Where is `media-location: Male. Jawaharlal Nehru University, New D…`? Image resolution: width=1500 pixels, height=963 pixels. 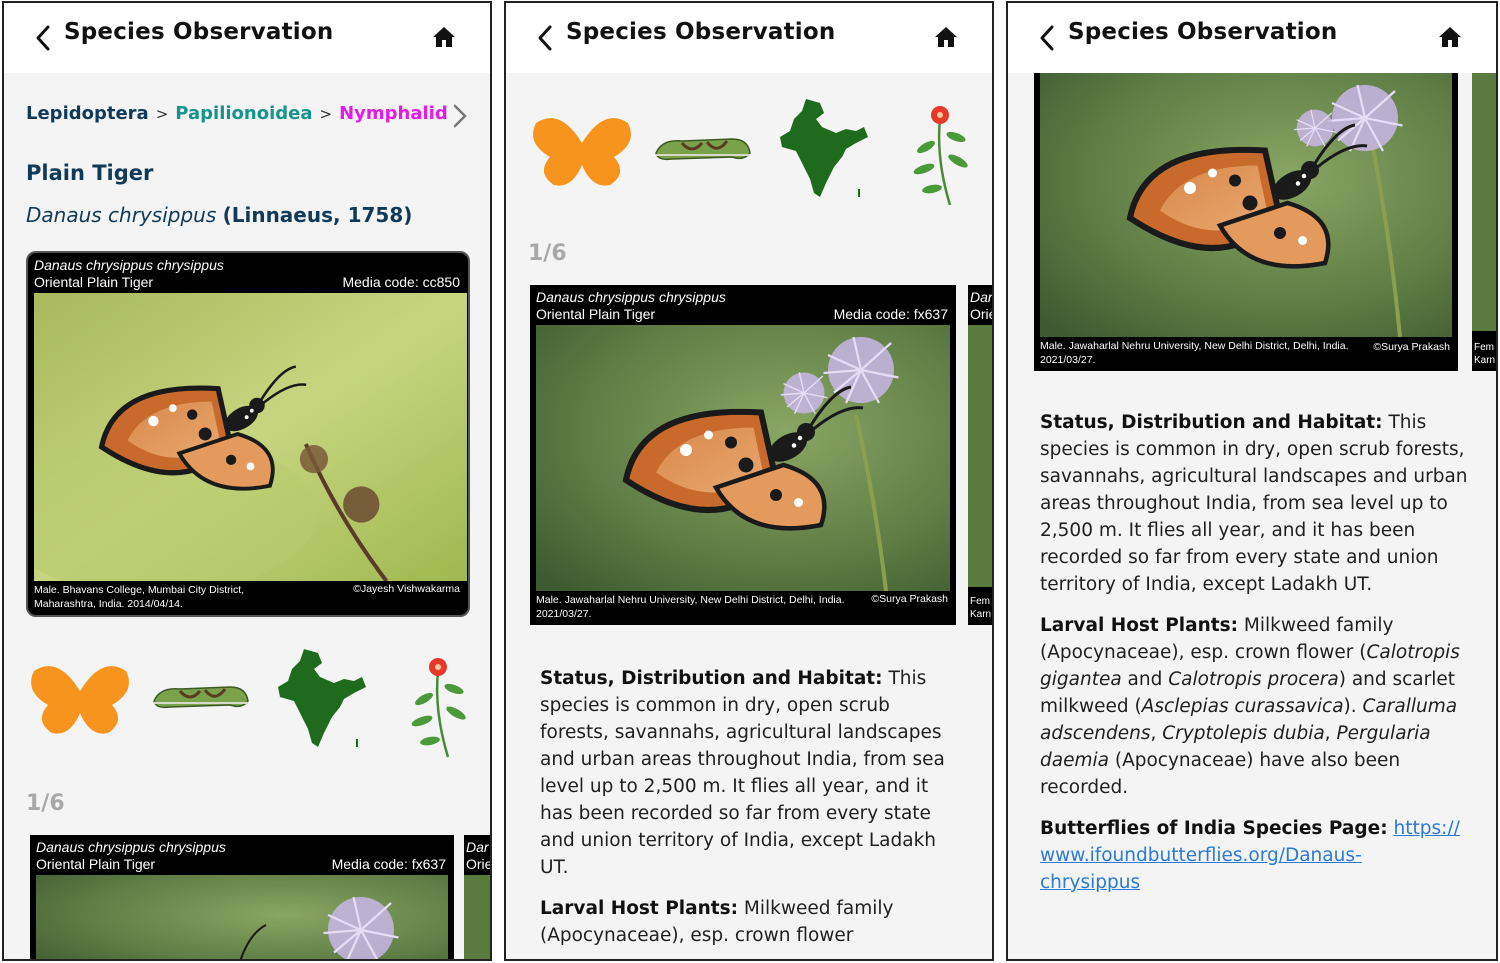
media-location: Male. Jawaharlal Nehru University, New D… is located at coordinates (690, 607).